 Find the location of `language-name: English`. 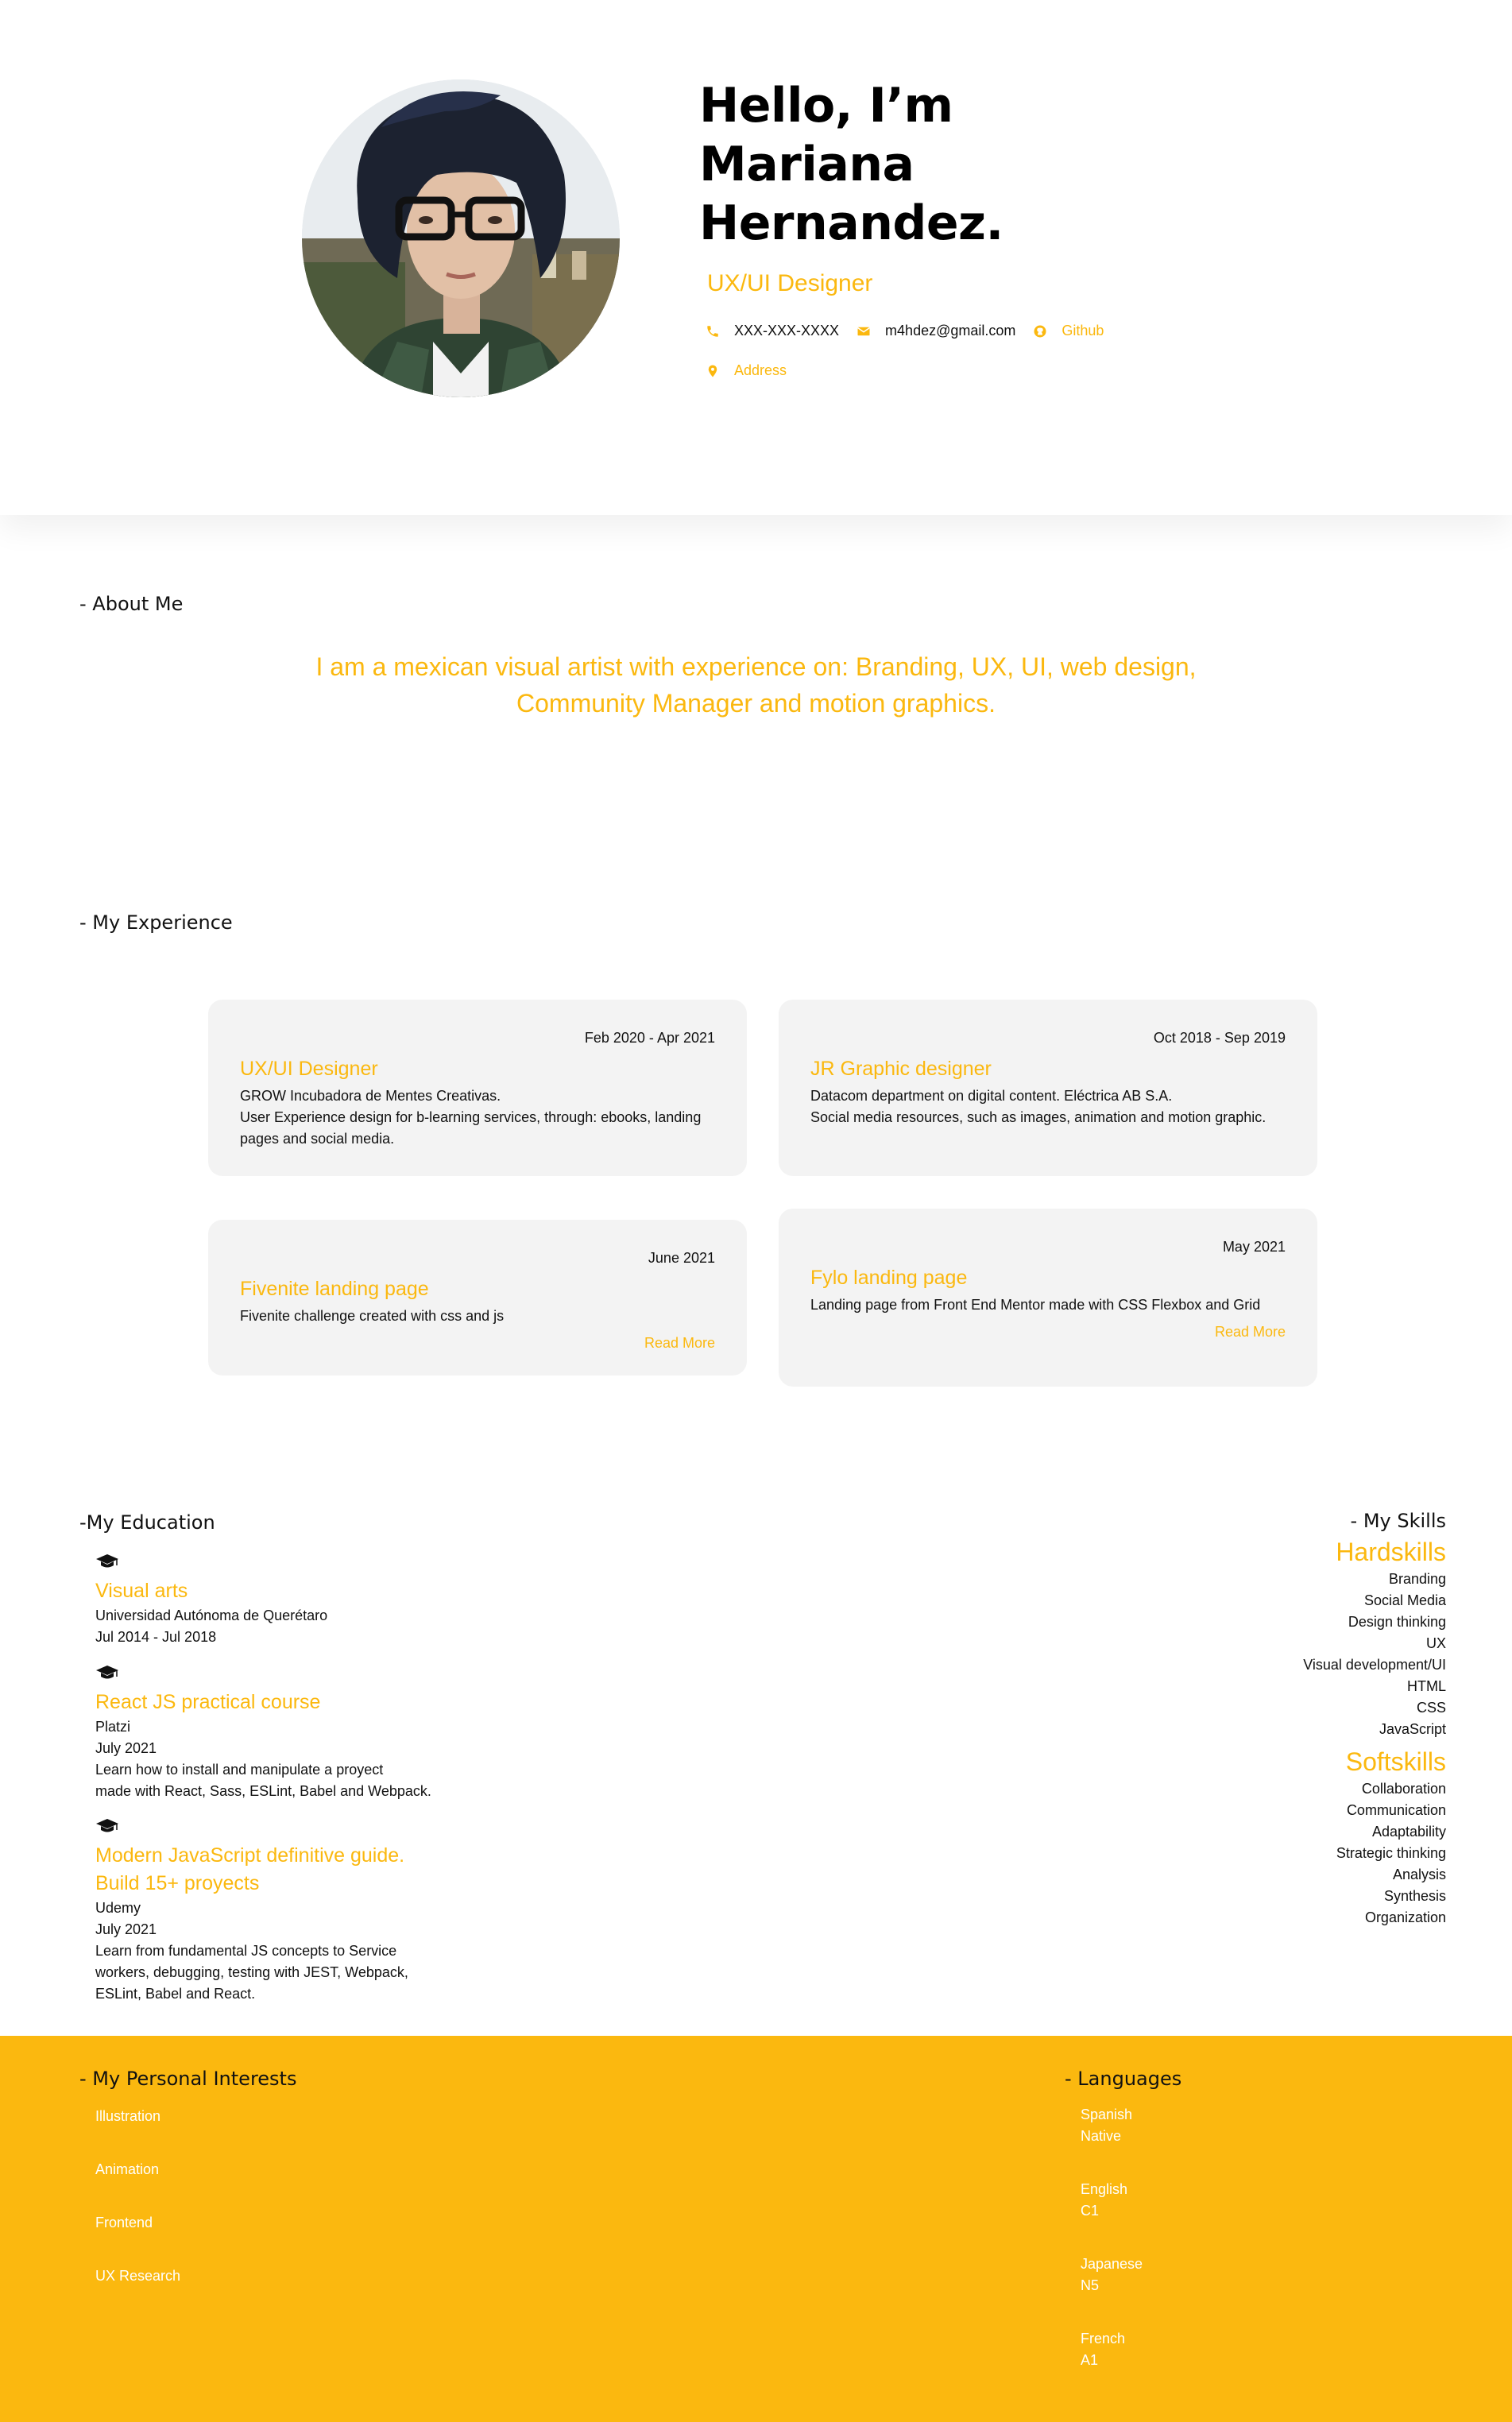

language-name: English is located at coordinates (1104, 2189).